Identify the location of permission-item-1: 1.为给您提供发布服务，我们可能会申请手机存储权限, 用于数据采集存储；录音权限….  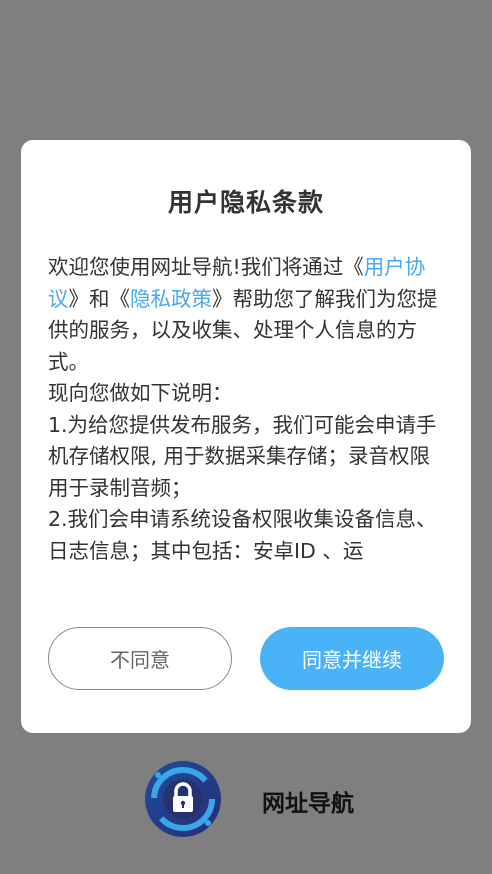
(242, 456).